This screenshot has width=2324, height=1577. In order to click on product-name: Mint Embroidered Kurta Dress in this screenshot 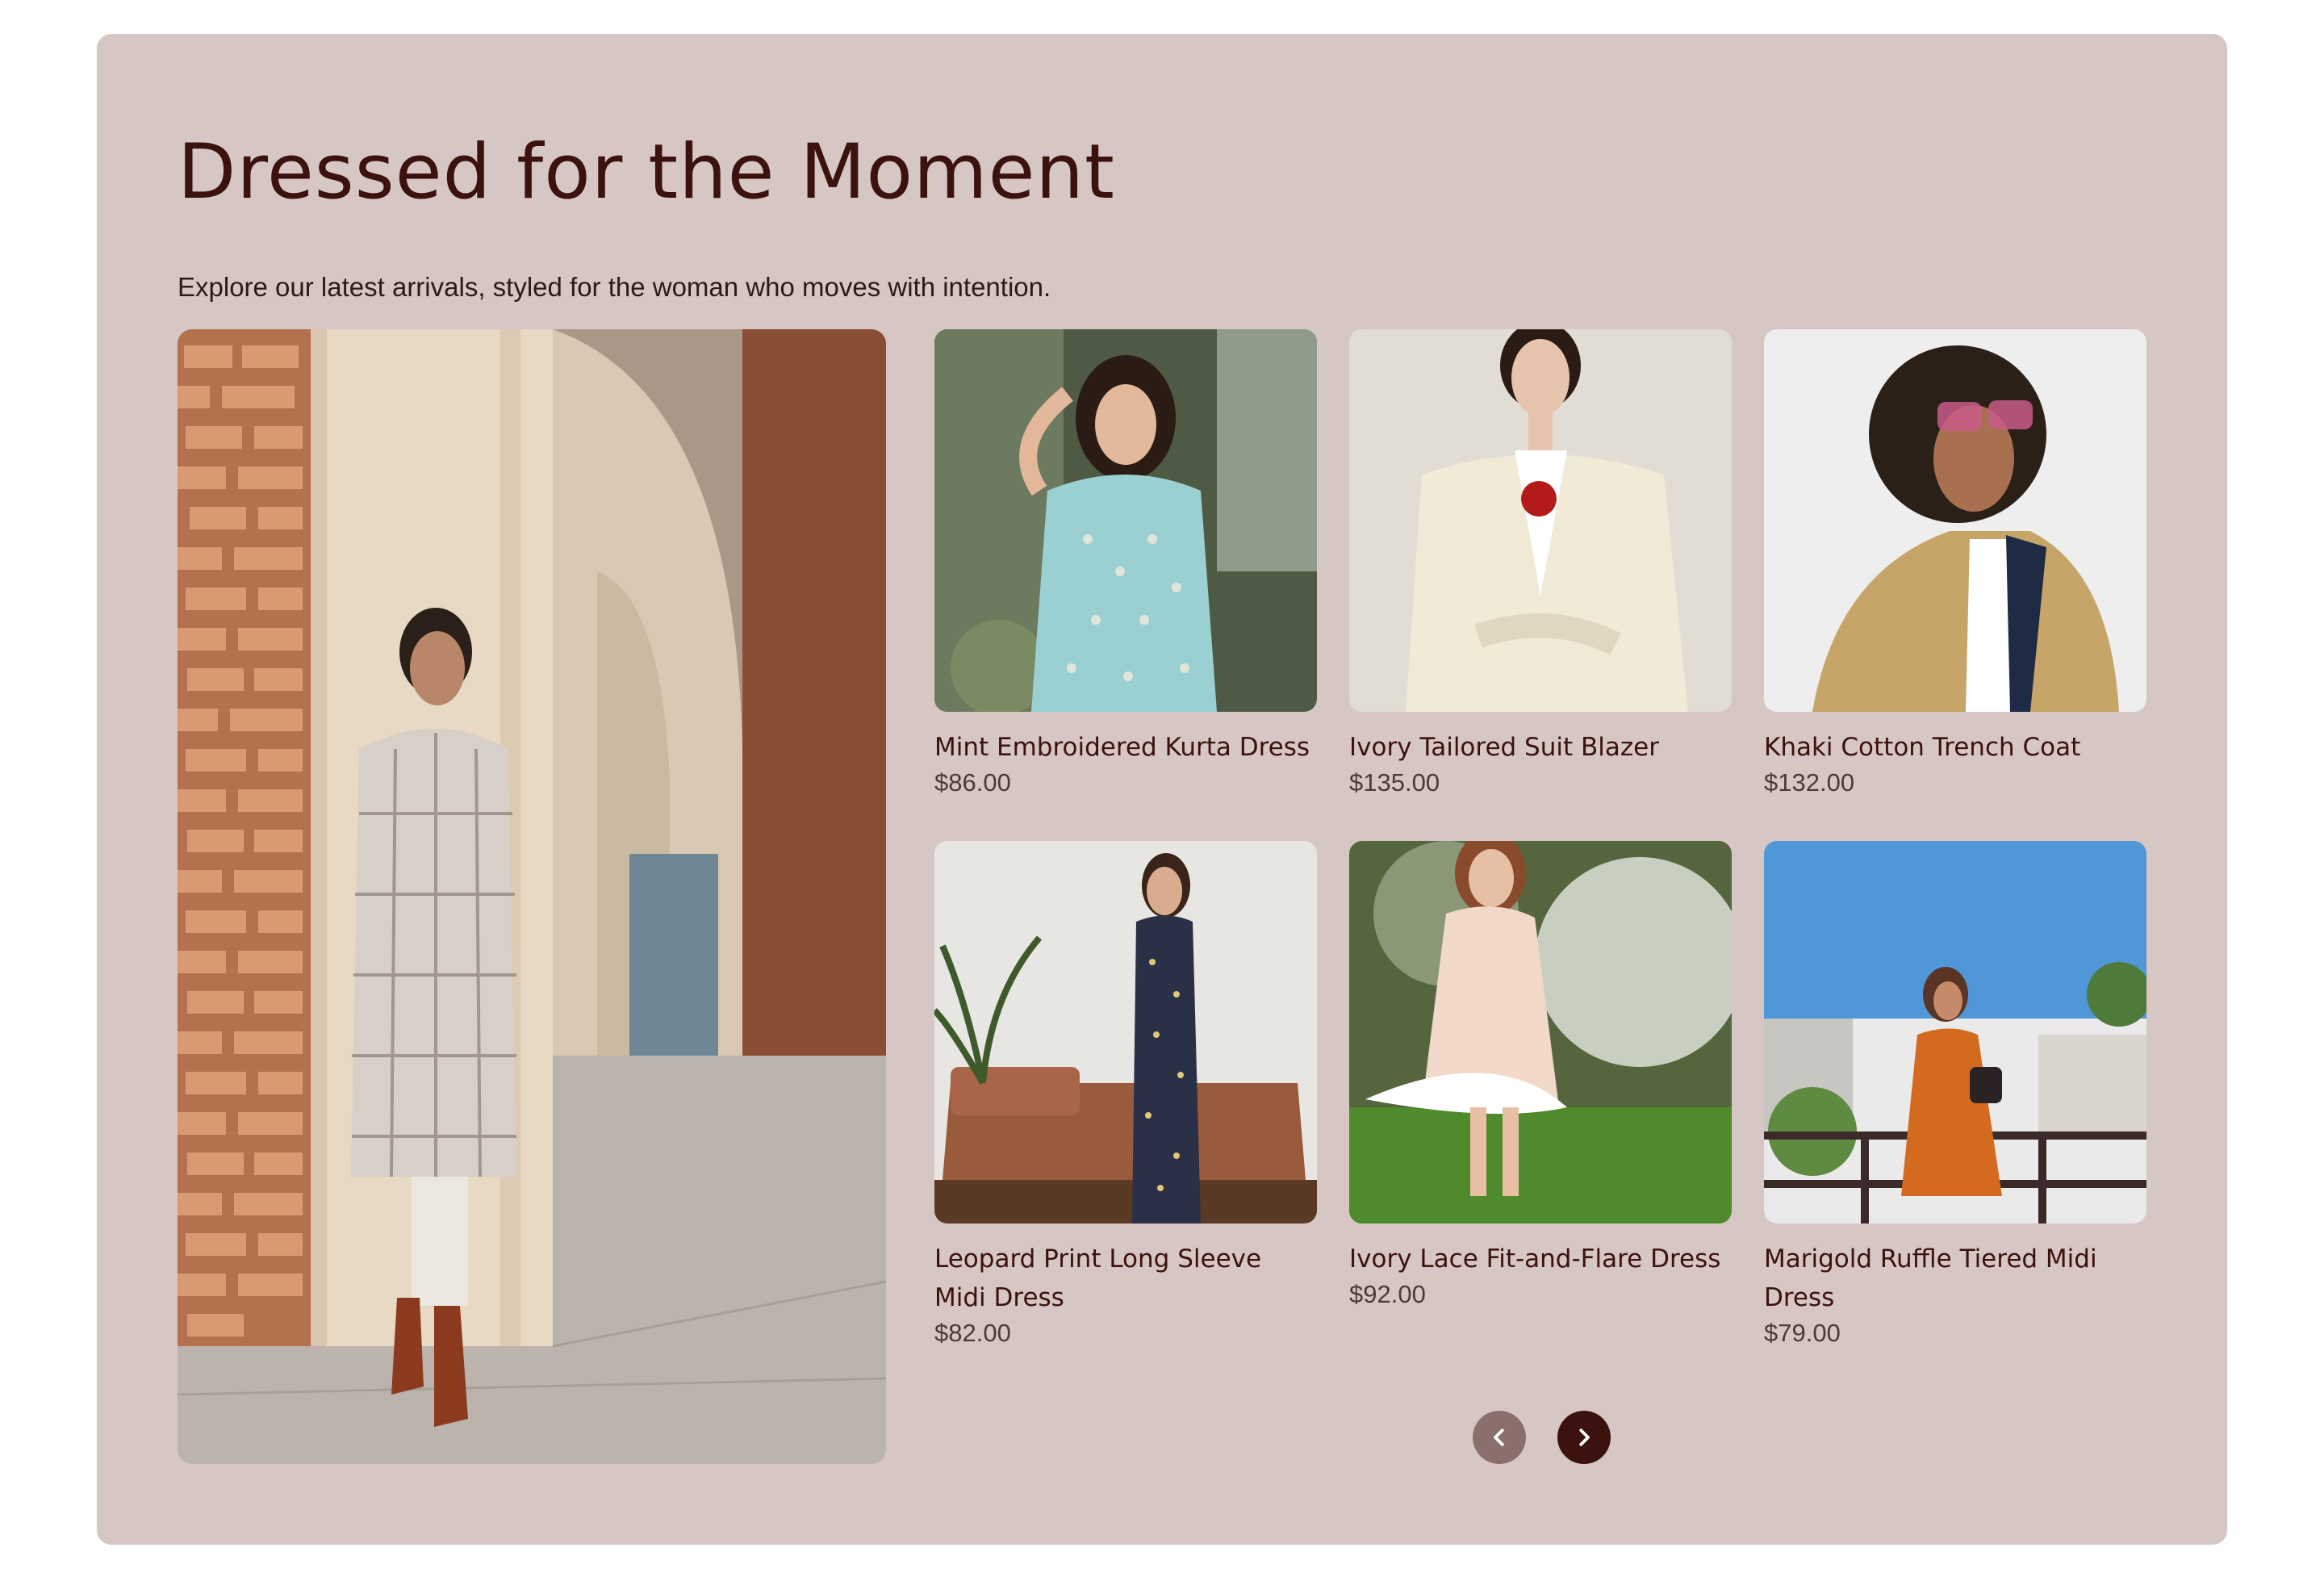, I will do `click(1125, 747)`.